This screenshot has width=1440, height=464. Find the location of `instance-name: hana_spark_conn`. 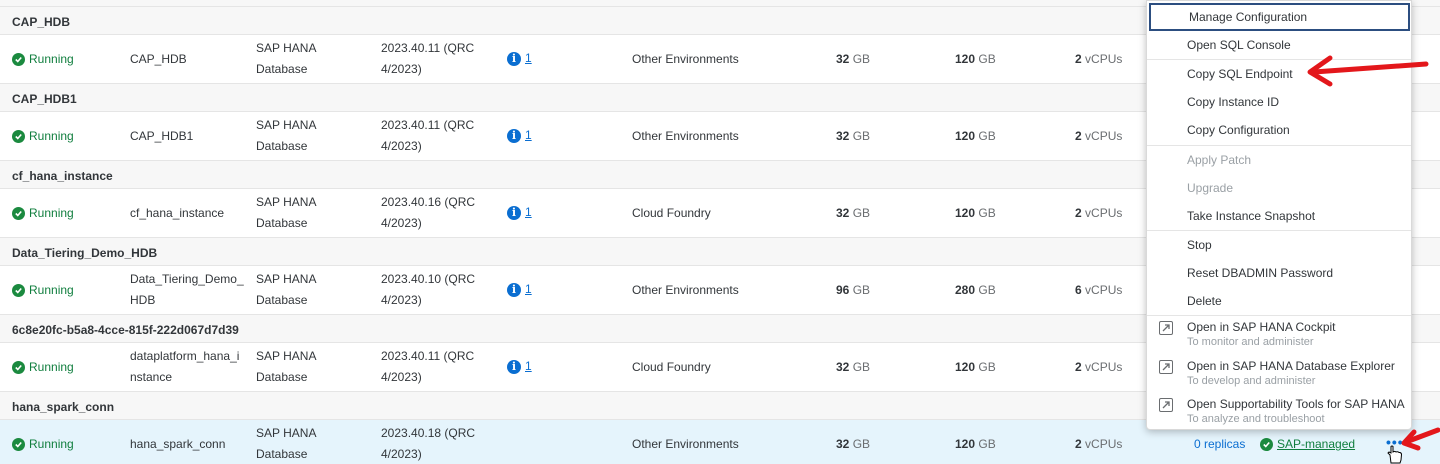

instance-name: hana_spark_conn is located at coordinates (178, 444).